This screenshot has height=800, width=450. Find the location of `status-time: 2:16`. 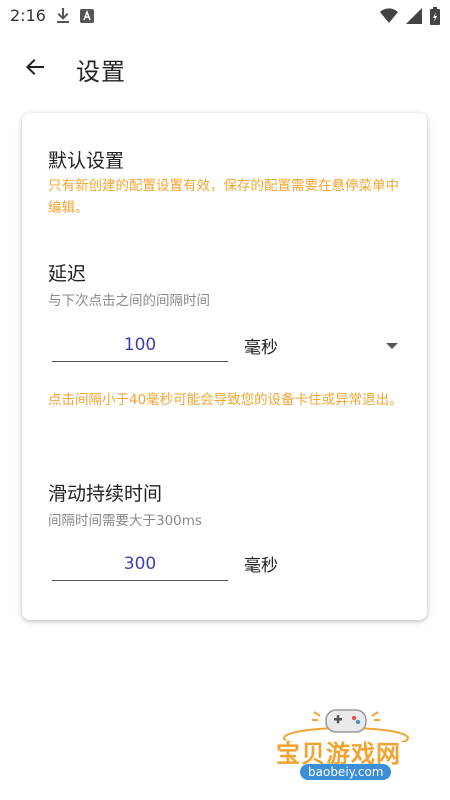

status-time: 2:16 is located at coordinates (28, 15).